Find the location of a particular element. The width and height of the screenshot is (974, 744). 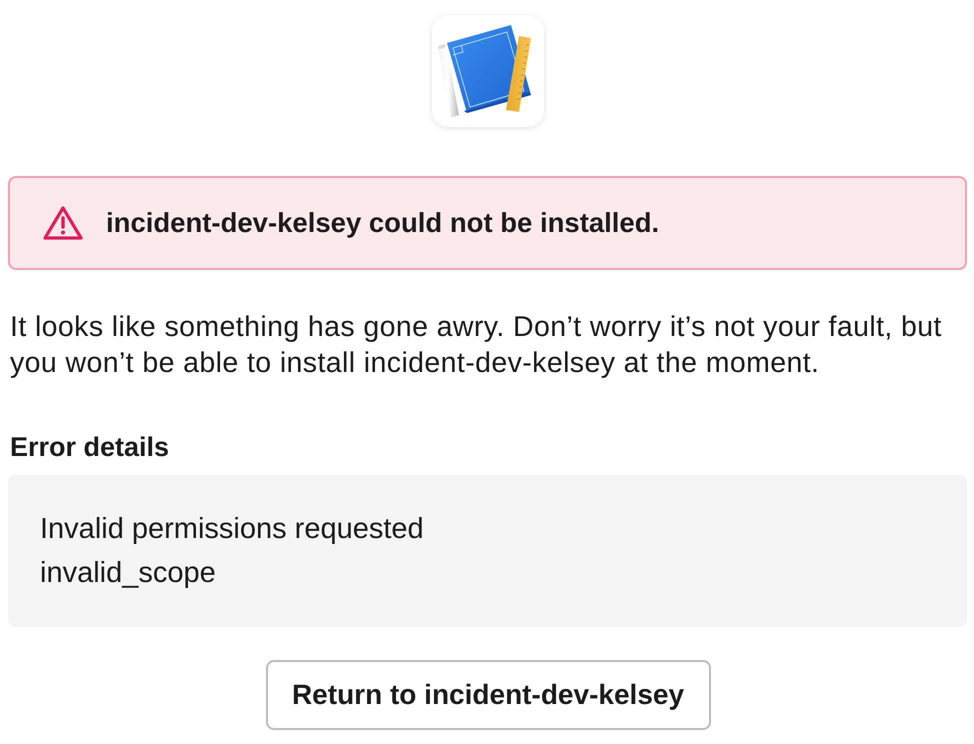

book-ruler-icon is located at coordinates (488, 71).